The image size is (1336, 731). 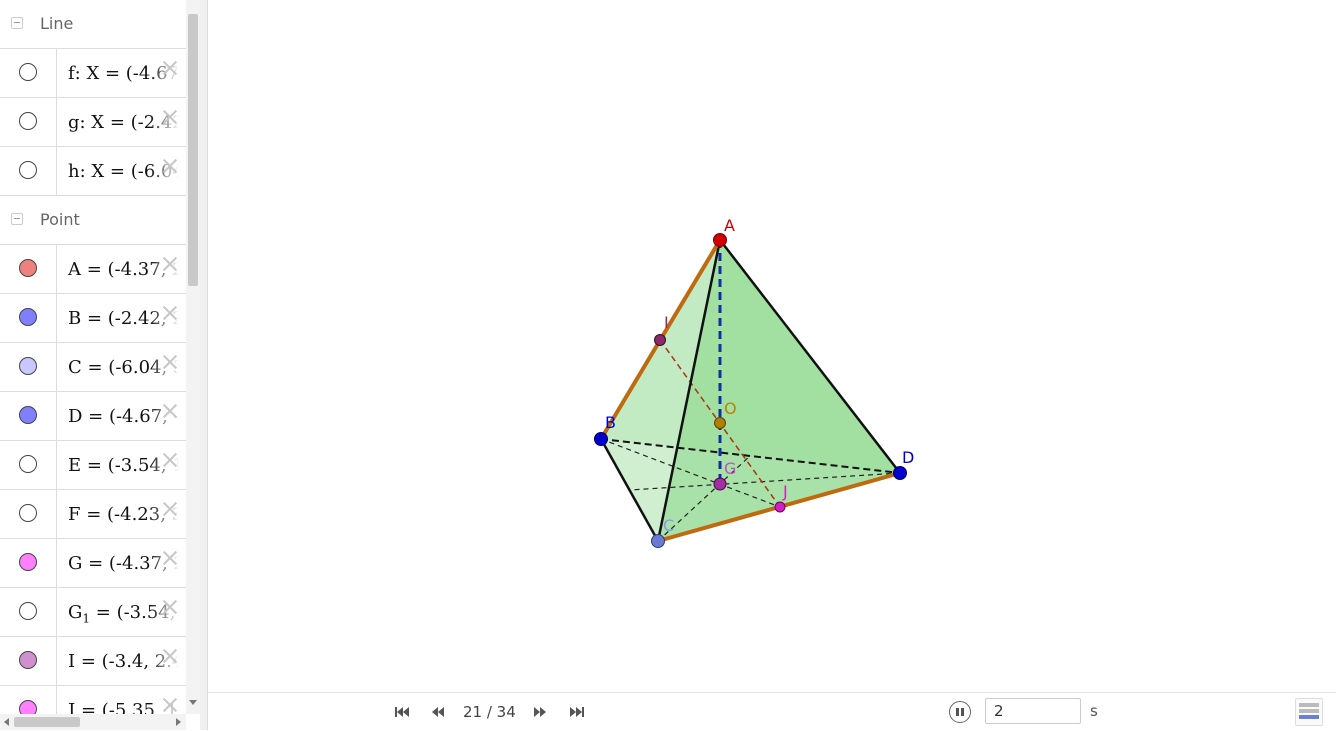 What do you see at coordinates (93, 24) in the screenshot?
I see `group-header-line: Line` at bounding box center [93, 24].